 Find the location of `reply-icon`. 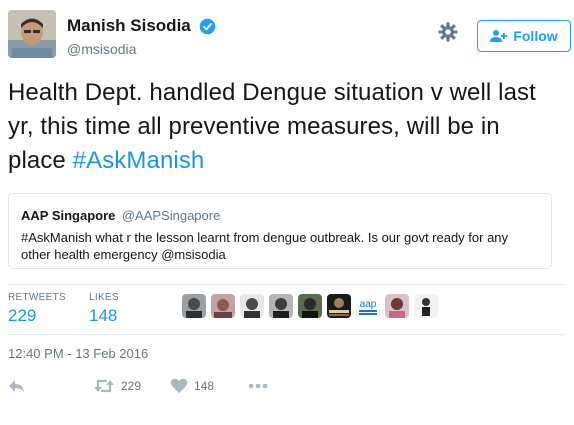

reply-icon is located at coordinates (16, 386).